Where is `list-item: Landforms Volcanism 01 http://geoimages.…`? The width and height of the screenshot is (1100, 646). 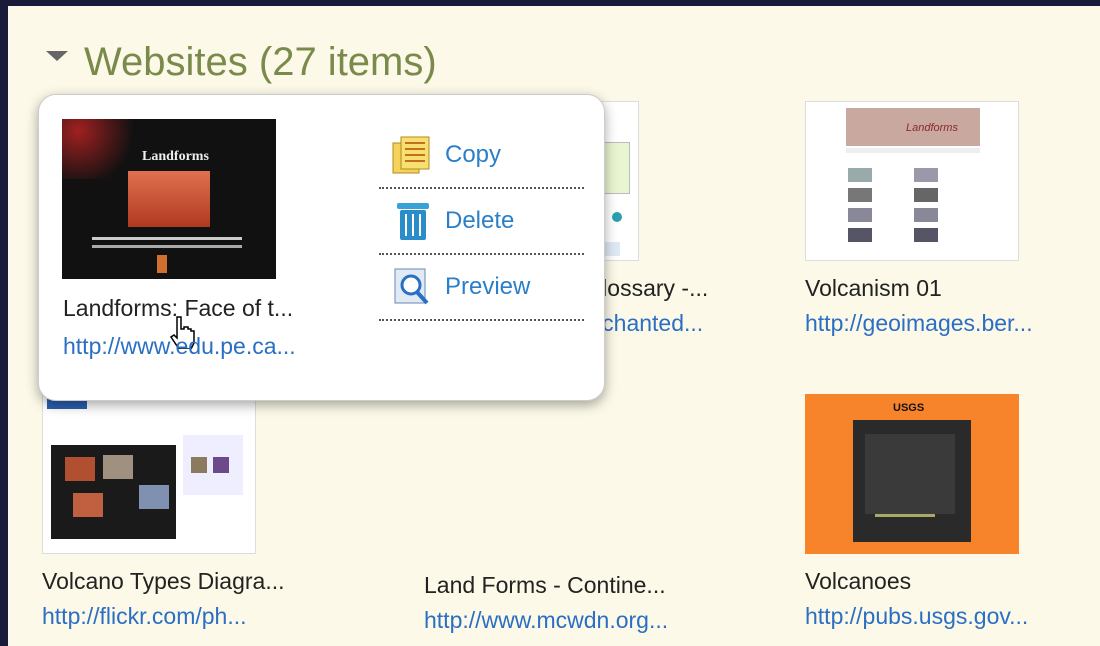 list-item: Landforms Volcanism 01 http://geoimages.… is located at coordinates (952, 219).